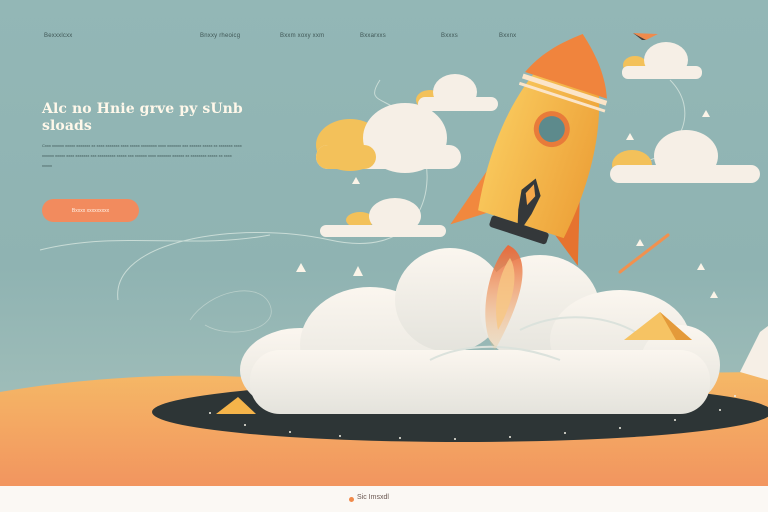 The width and height of the screenshot is (768, 512). What do you see at coordinates (302, 36) in the screenshot?
I see `nav-item-services: Bxxm xoxy xxm` at bounding box center [302, 36].